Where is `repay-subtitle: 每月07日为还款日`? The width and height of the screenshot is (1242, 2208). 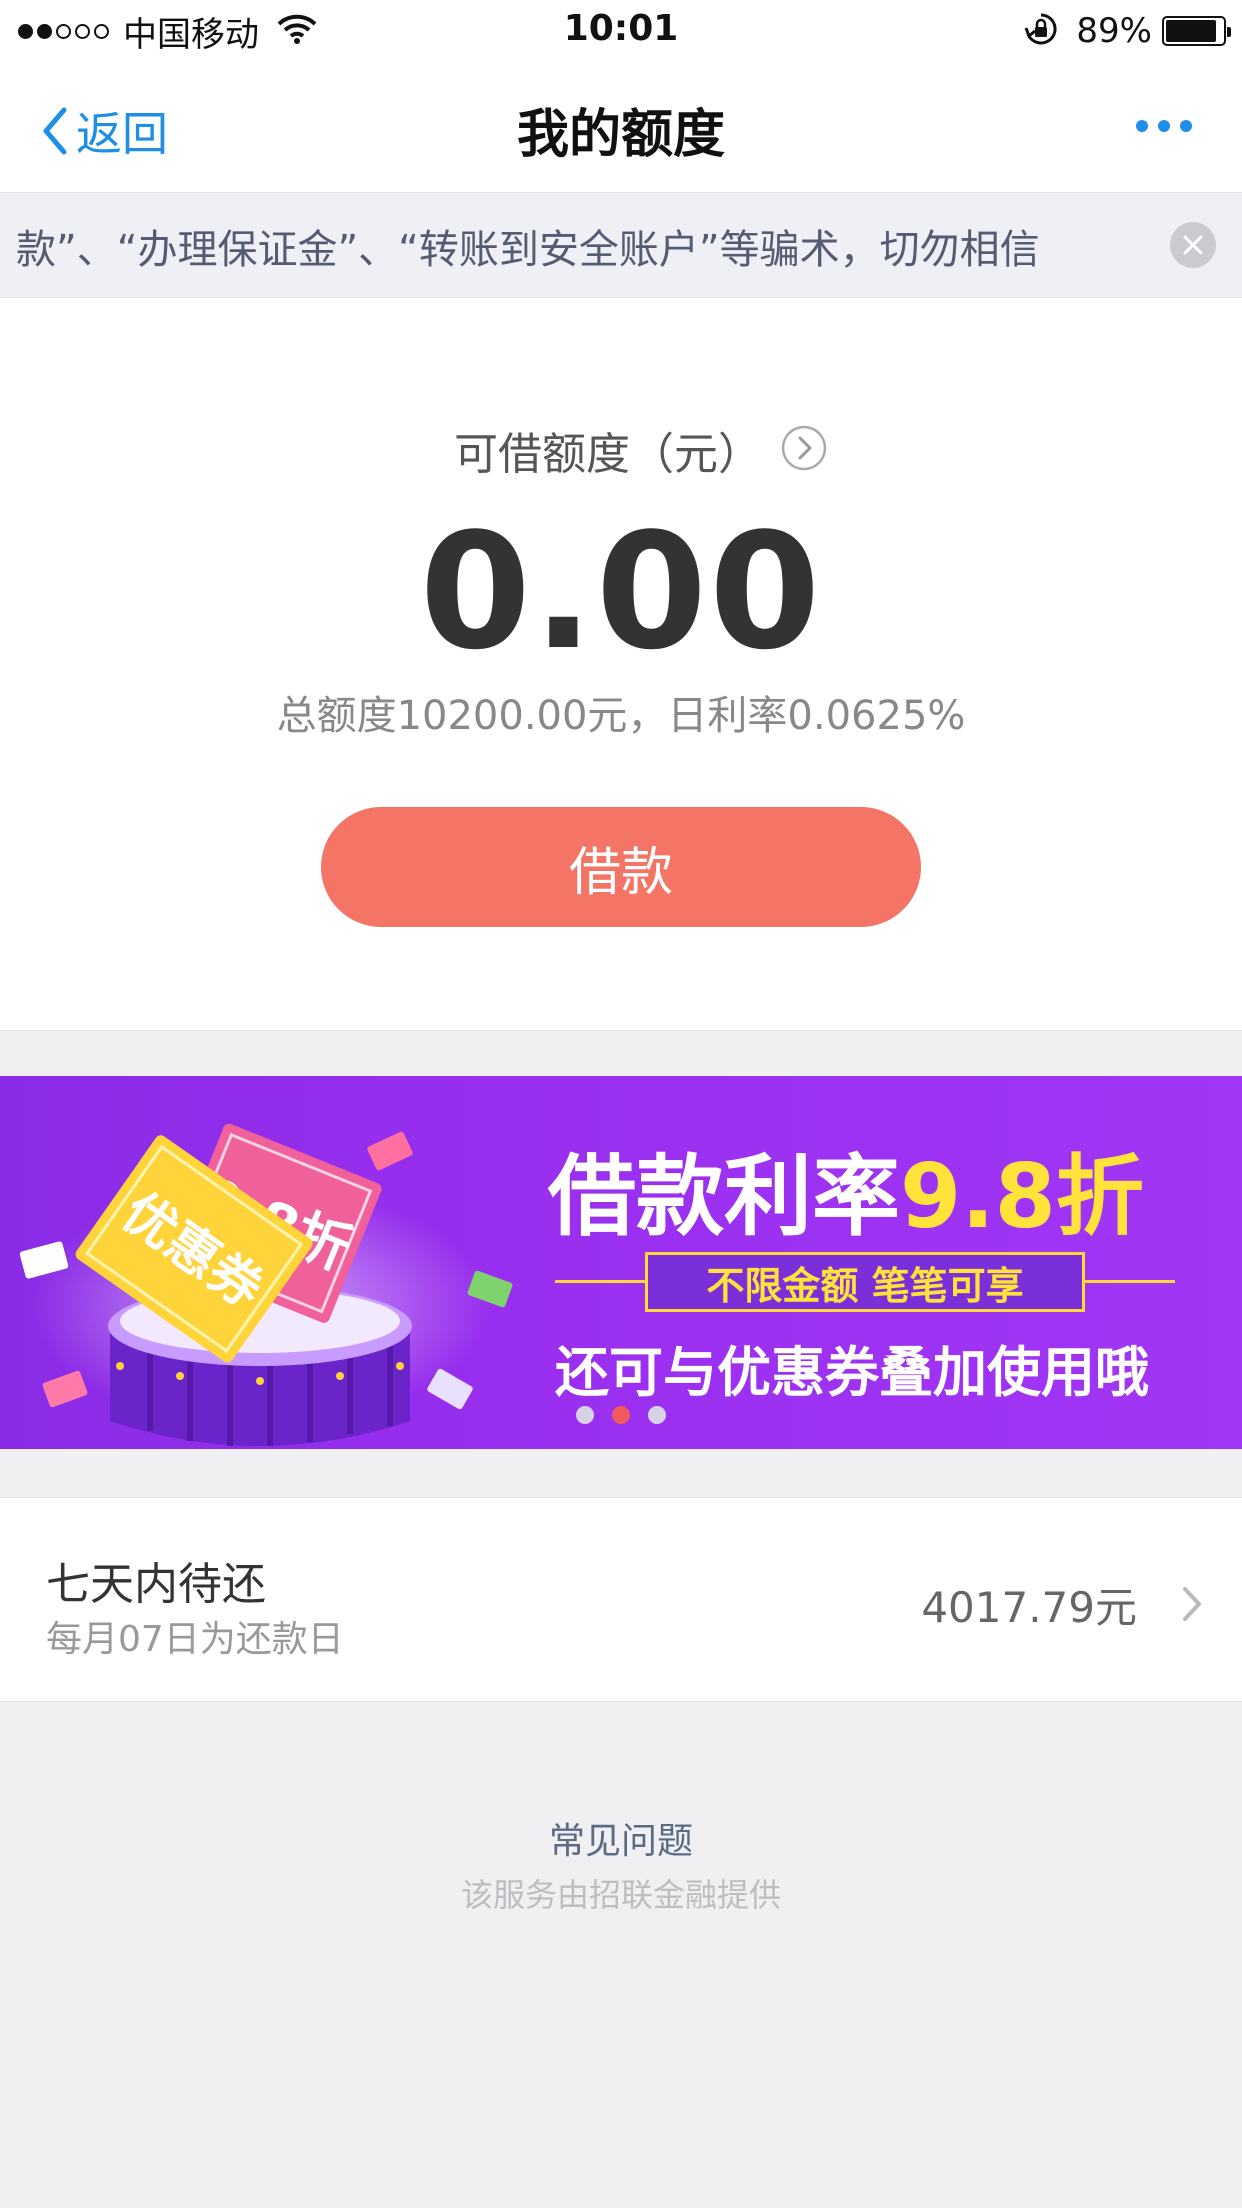 repay-subtitle: 每月07日为还款日 is located at coordinates (195, 1639).